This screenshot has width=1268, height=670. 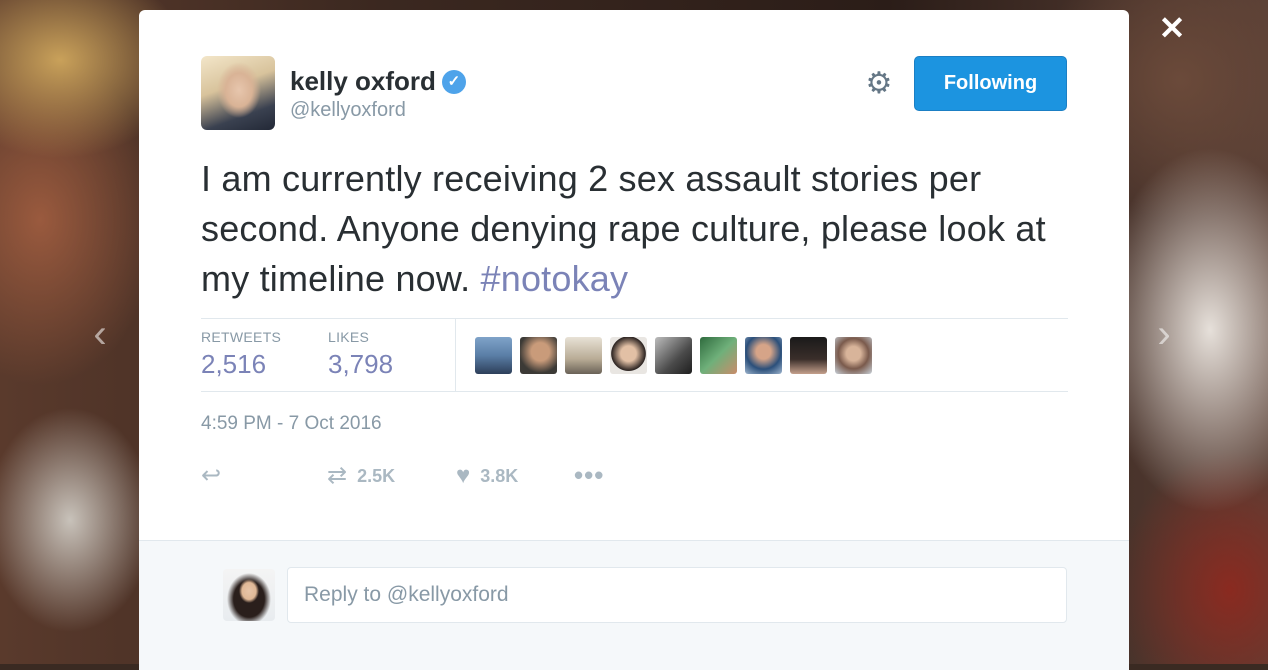 What do you see at coordinates (337, 475) in the screenshot?
I see `retweet-icon: ⇄` at bounding box center [337, 475].